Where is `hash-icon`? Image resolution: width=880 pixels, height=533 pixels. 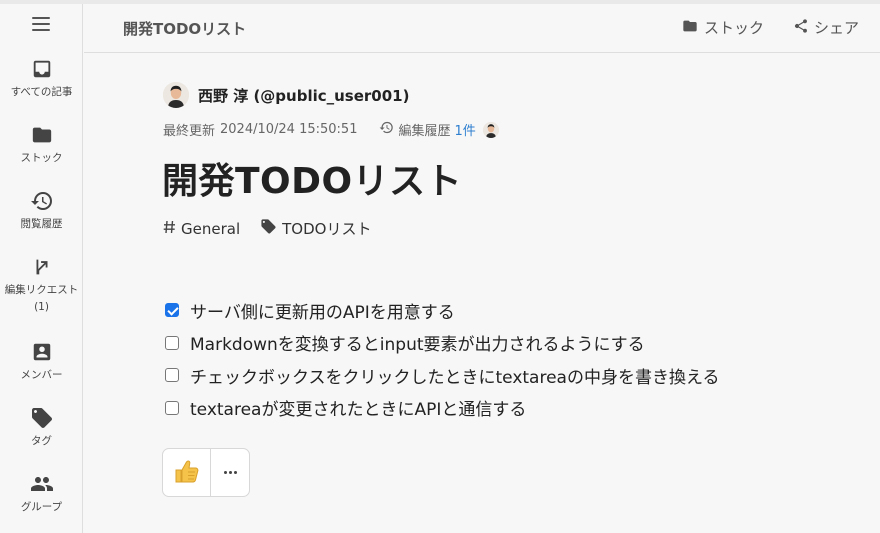 hash-icon is located at coordinates (169, 229).